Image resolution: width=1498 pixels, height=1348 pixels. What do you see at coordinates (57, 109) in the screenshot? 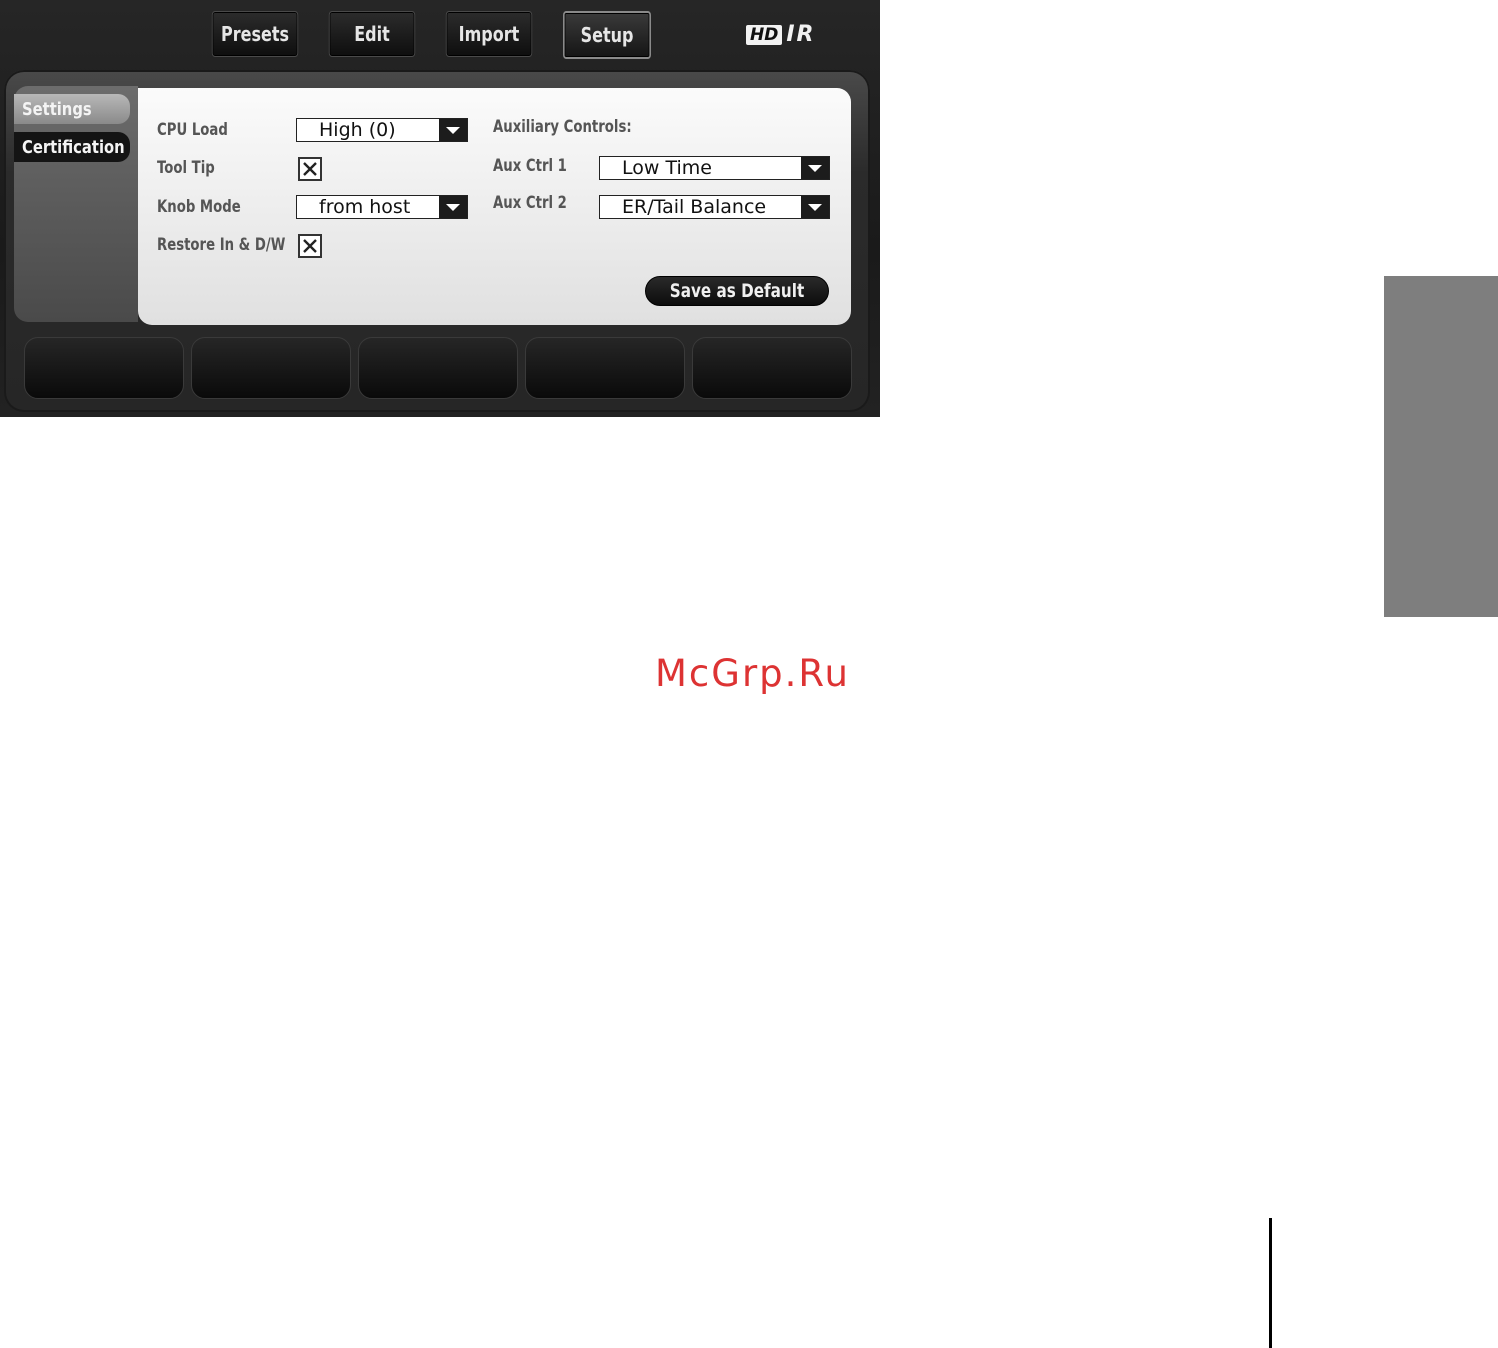
I see `sidebar-item-label: Settings` at bounding box center [57, 109].